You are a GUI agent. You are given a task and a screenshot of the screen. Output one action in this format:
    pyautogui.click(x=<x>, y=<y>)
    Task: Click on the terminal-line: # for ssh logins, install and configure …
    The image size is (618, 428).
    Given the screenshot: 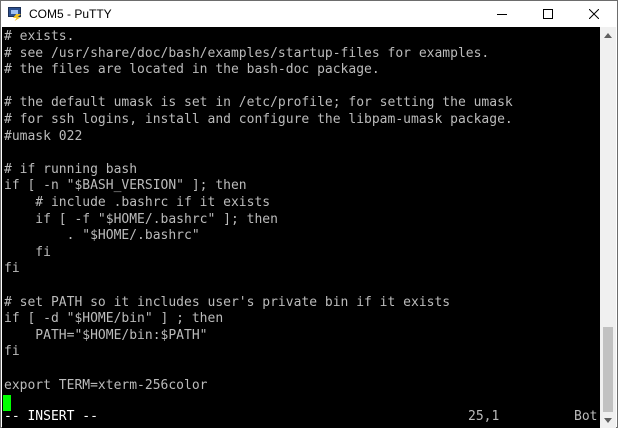 What is the action you would take?
    pyautogui.click(x=258, y=119)
    